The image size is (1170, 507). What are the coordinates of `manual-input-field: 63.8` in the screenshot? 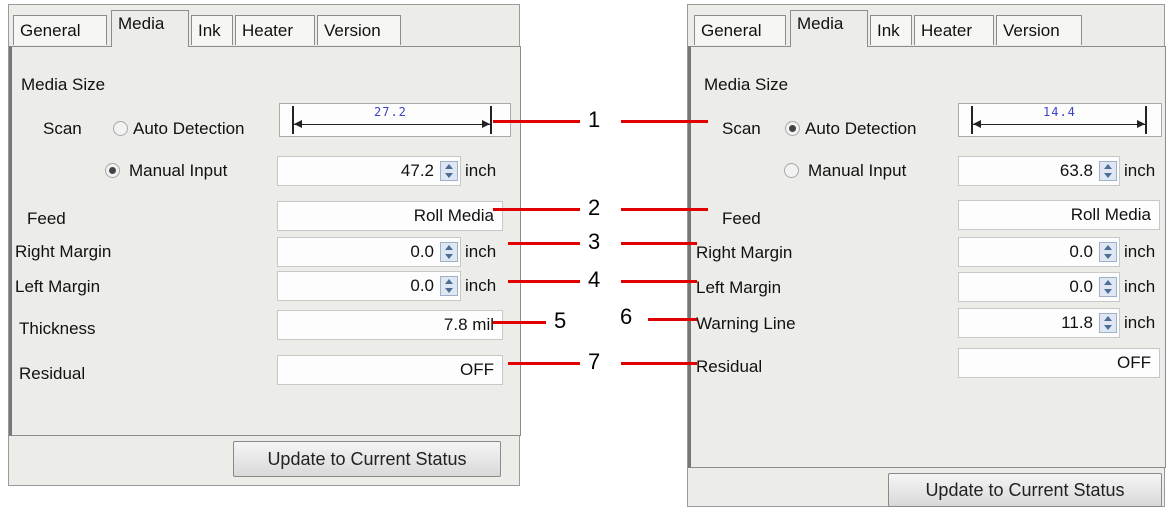 It's located at (1039, 171).